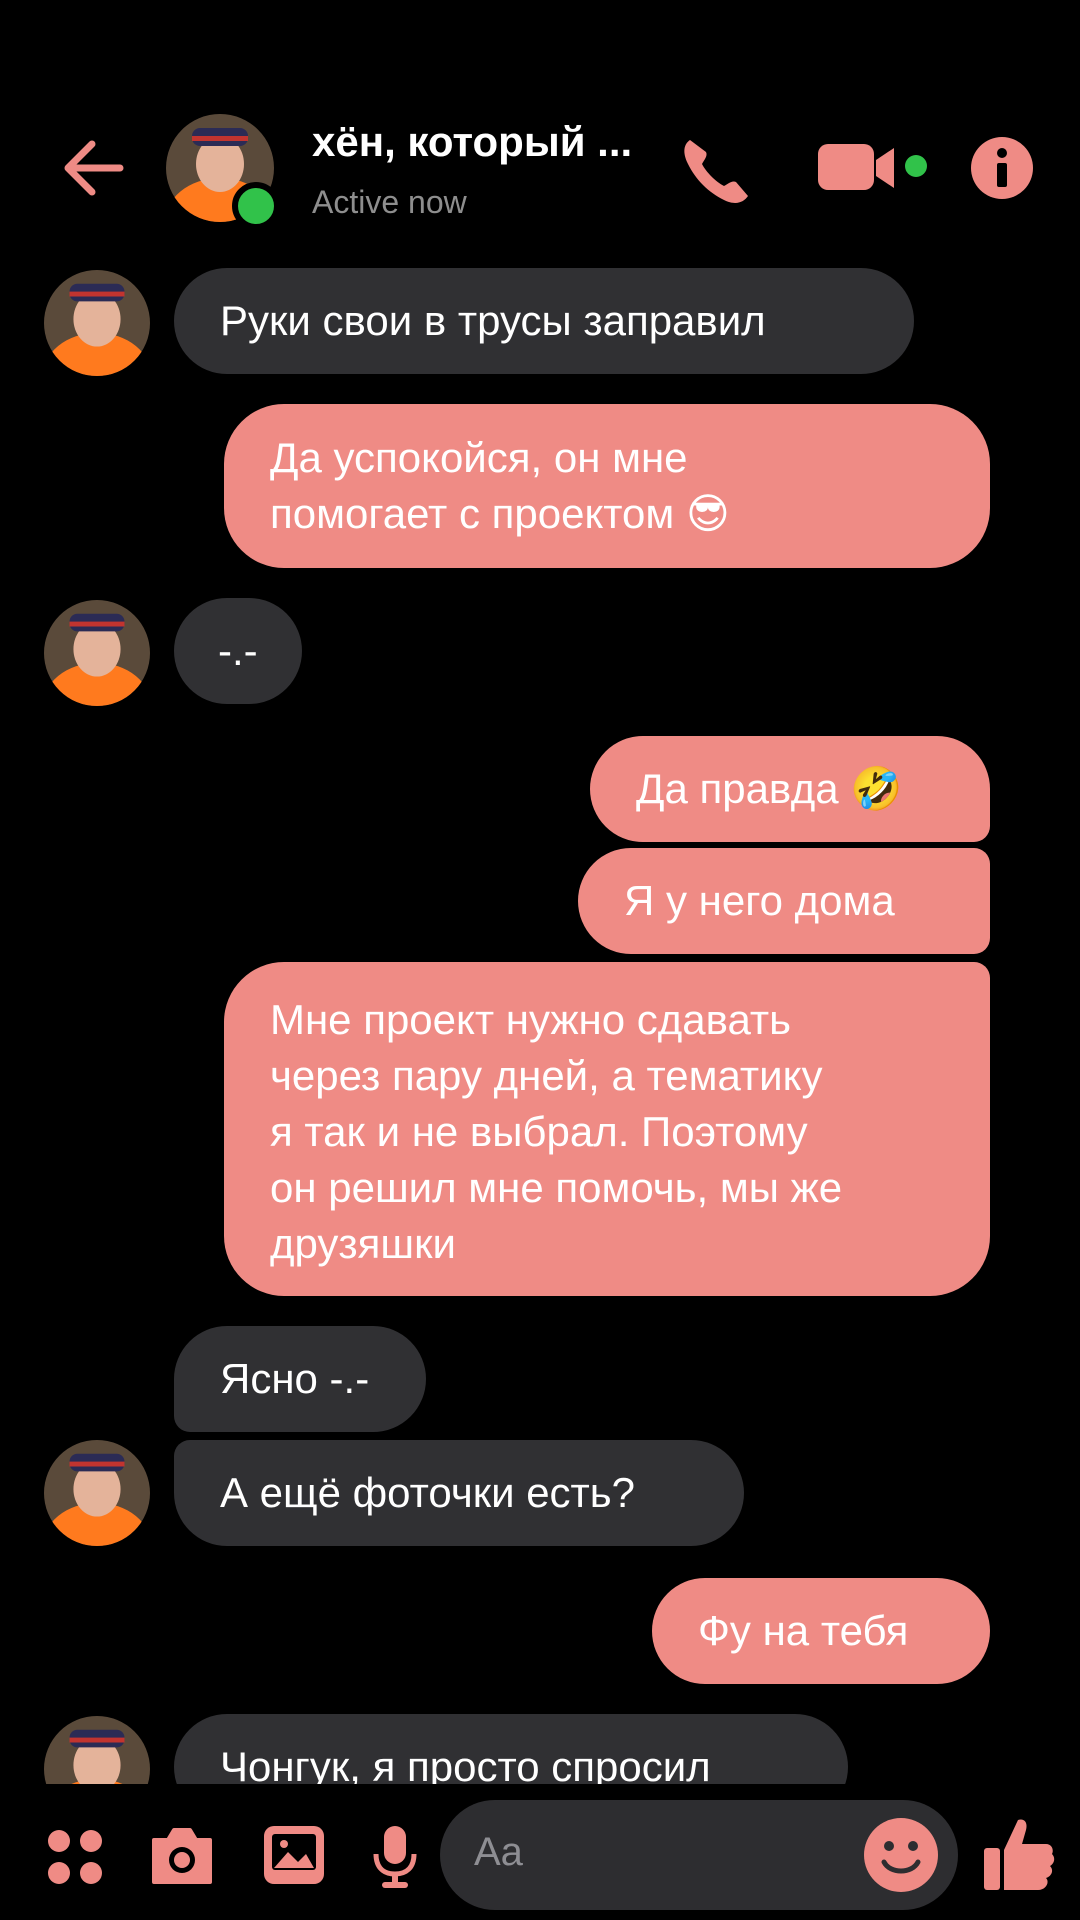 This screenshot has width=1080, height=1920. I want to click on microphone-icon, so click(395, 1857).